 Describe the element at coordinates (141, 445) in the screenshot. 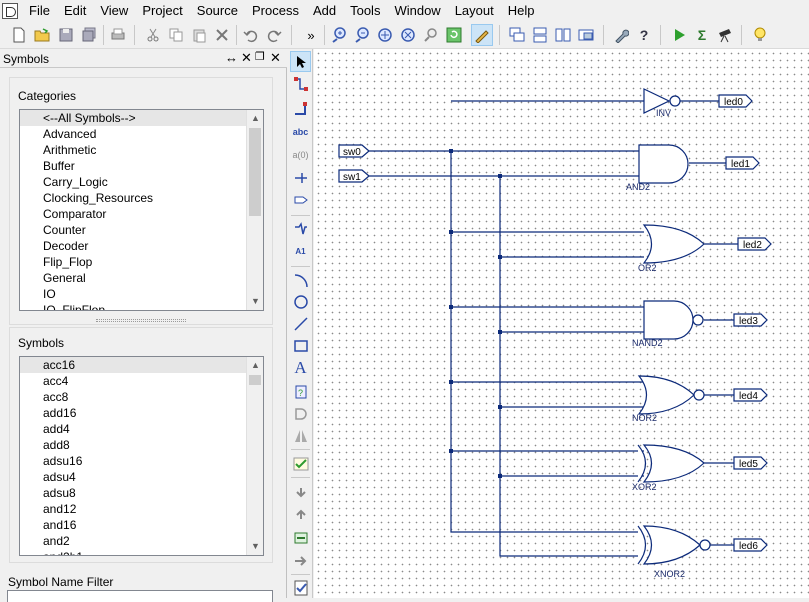

I see `symbol-item: add8` at that location.